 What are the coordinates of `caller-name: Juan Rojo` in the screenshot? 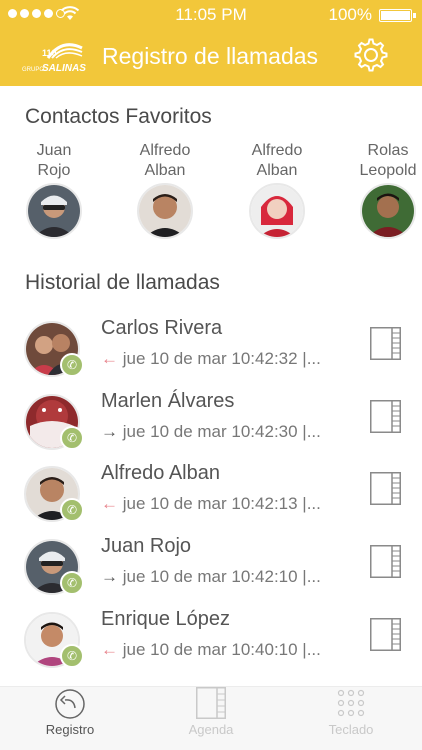 It's located at (146, 546).